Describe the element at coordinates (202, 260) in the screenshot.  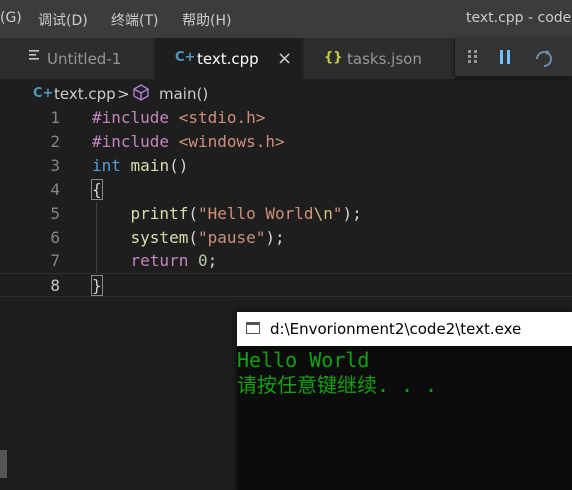
I see `code-token: 0` at that location.